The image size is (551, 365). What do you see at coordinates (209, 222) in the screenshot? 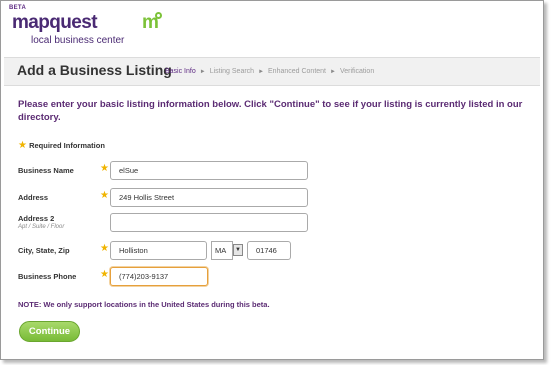
I see `address2-input` at bounding box center [209, 222].